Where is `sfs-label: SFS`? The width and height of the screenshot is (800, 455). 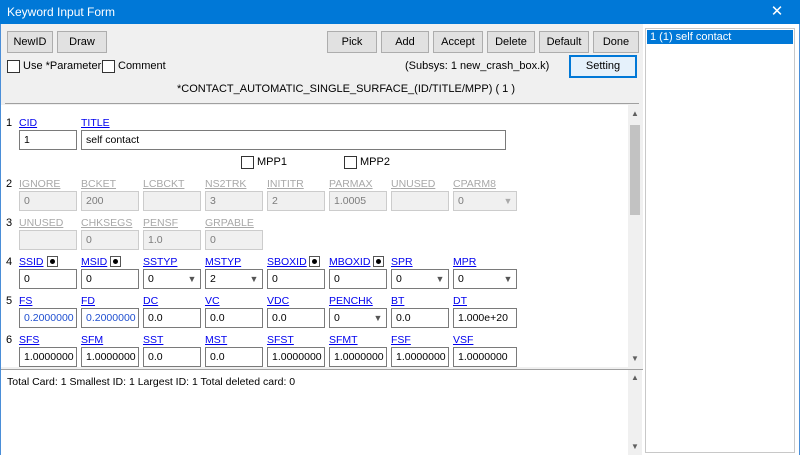 sfs-label: SFS is located at coordinates (29, 340).